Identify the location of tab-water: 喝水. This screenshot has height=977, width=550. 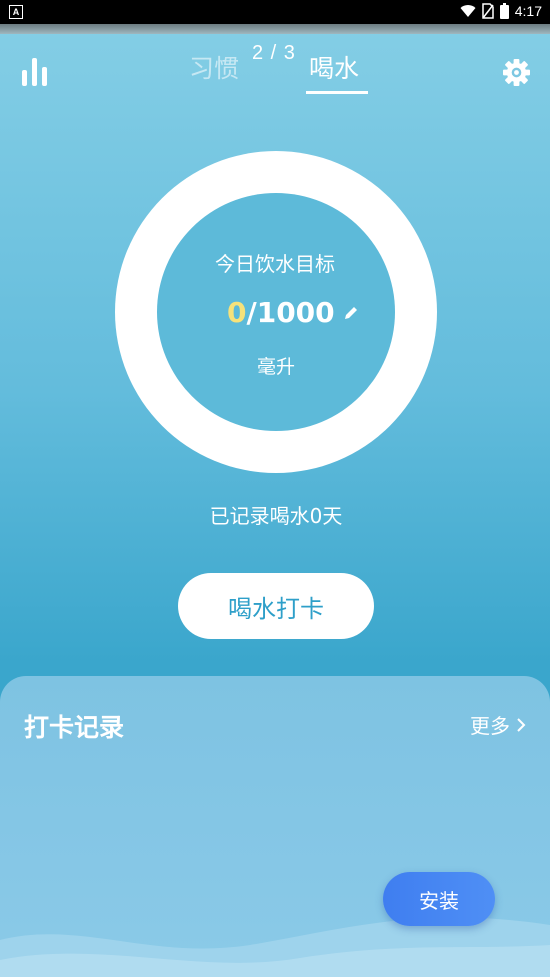
(334, 69).